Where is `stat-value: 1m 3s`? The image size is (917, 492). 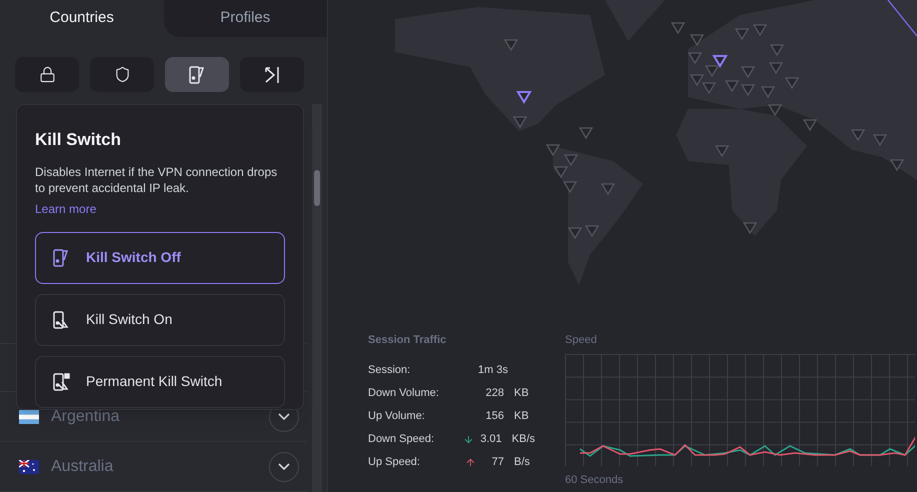 stat-value: 1m 3s is located at coordinates (493, 370).